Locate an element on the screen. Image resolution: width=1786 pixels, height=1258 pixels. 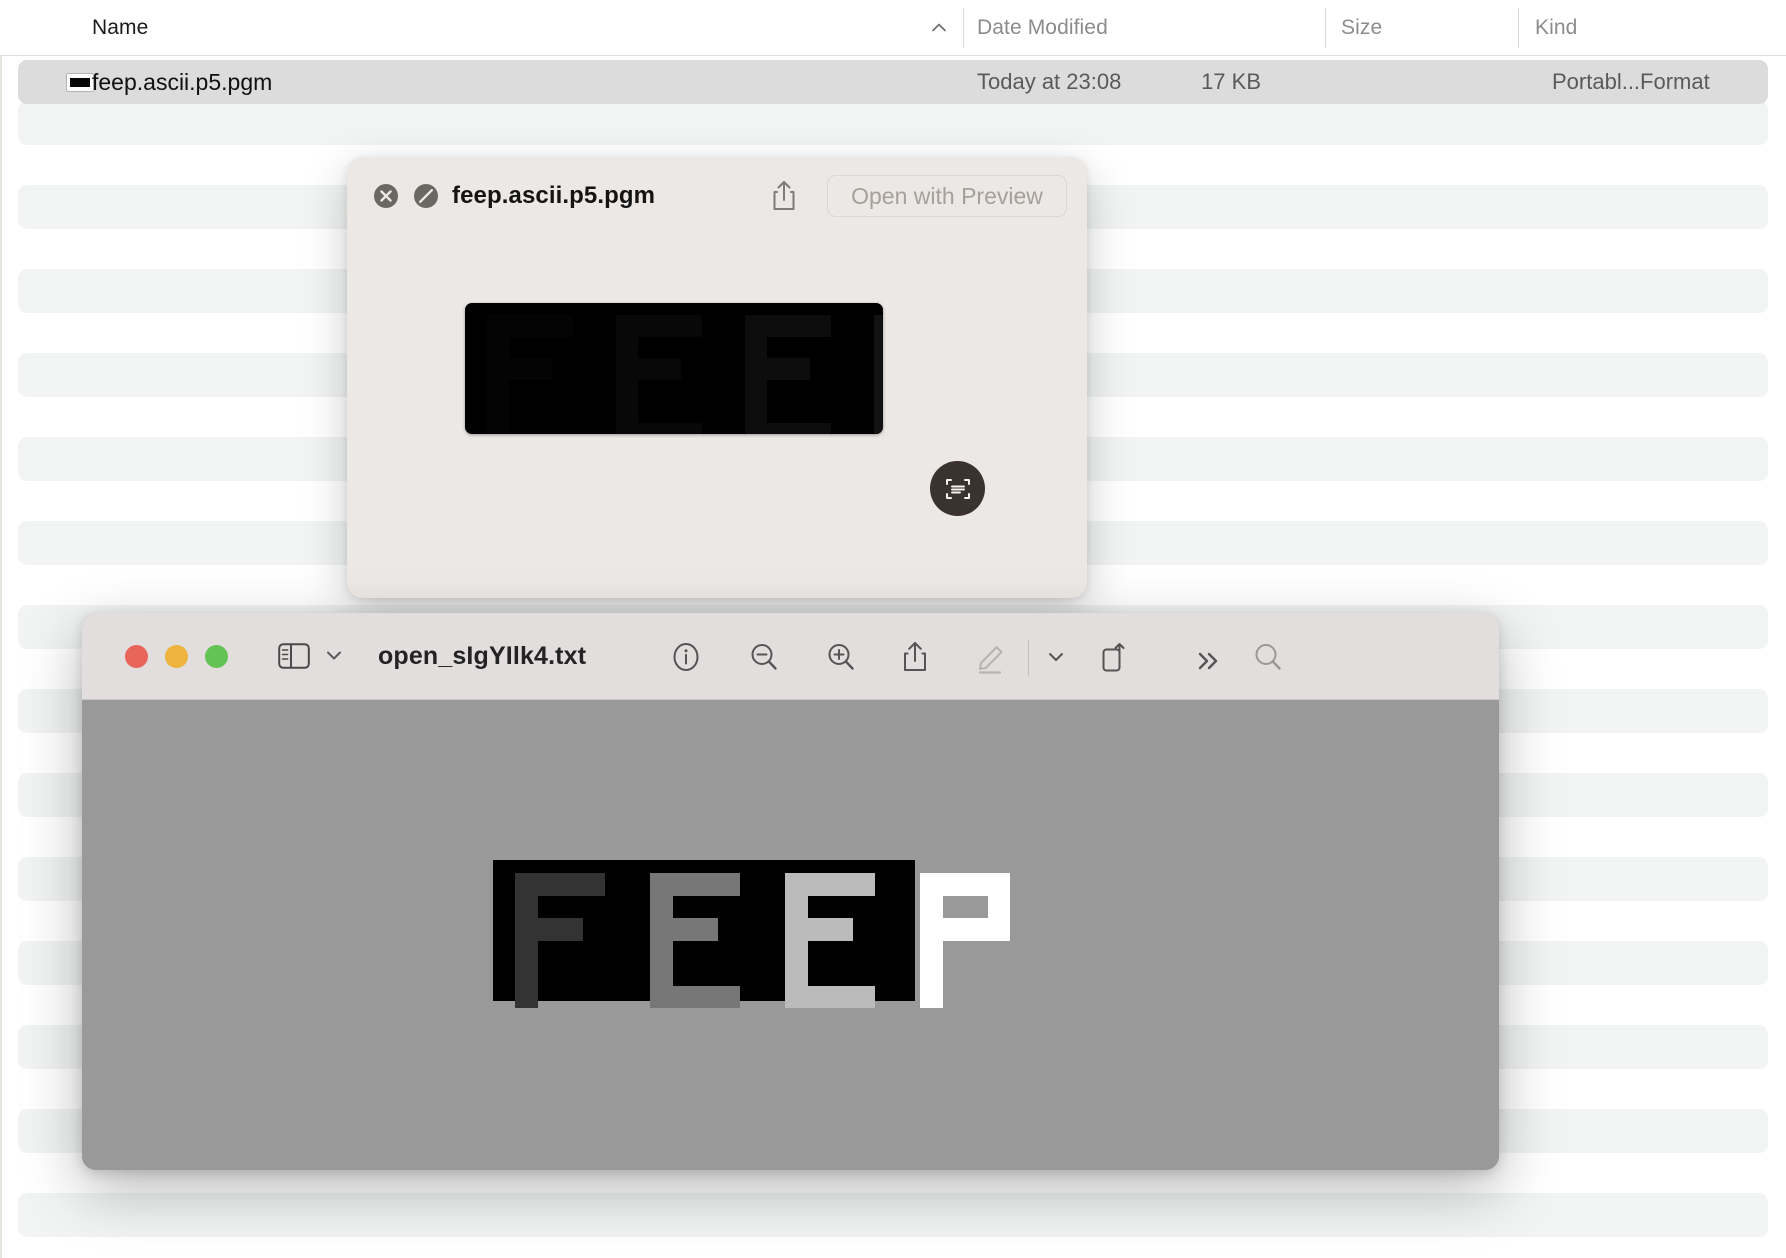
close-icon is located at coordinates (386, 196).